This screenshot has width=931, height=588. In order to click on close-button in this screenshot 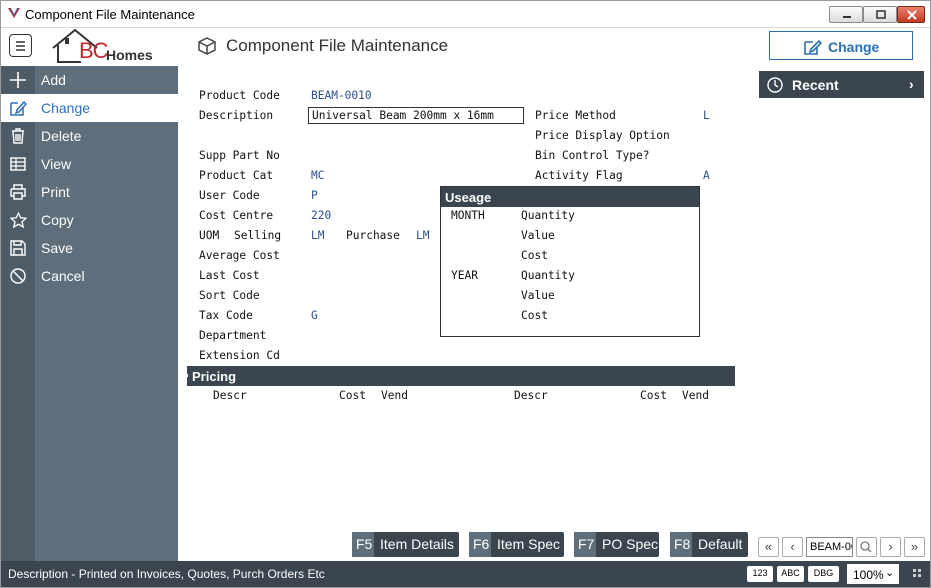, I will do `click(911, 14)`.